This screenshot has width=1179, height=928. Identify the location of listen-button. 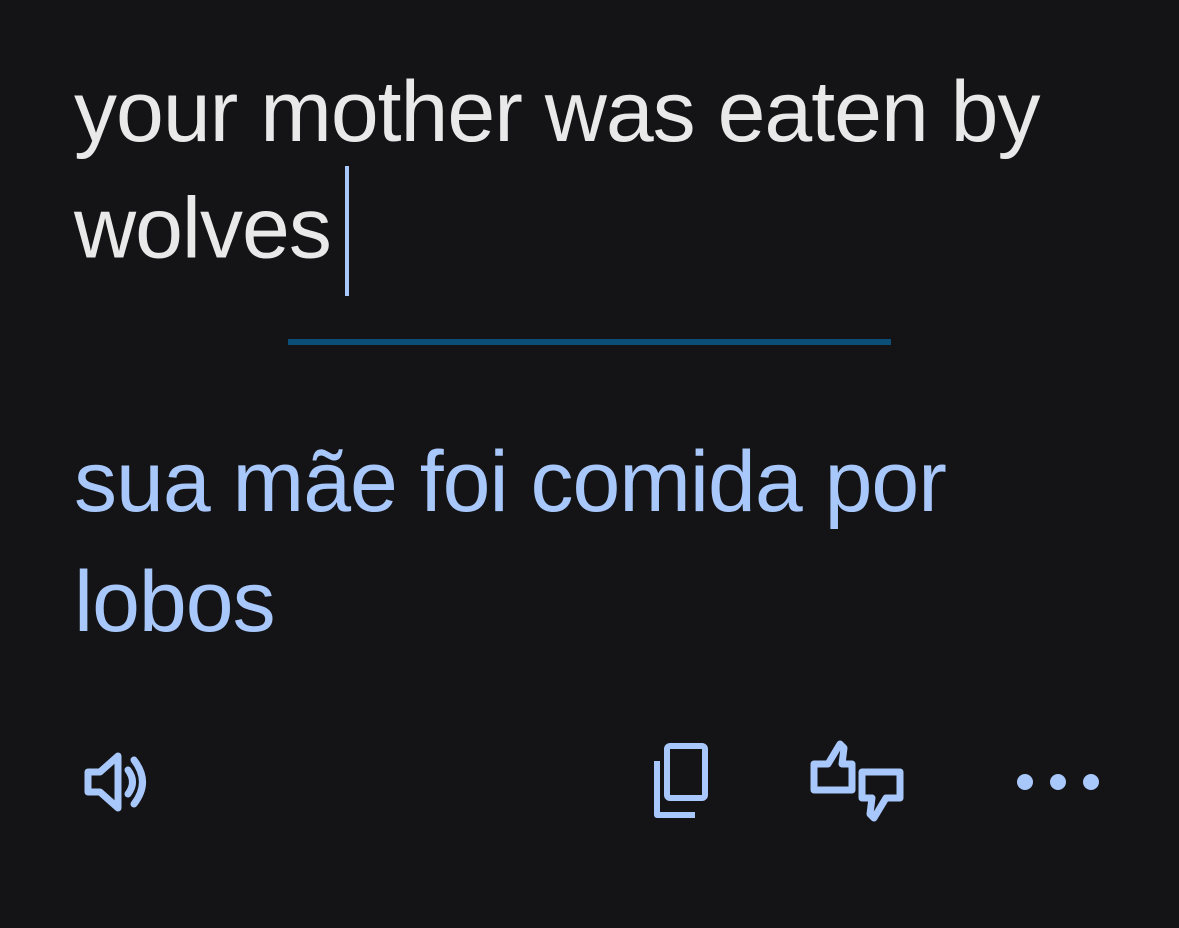
(114, 782).